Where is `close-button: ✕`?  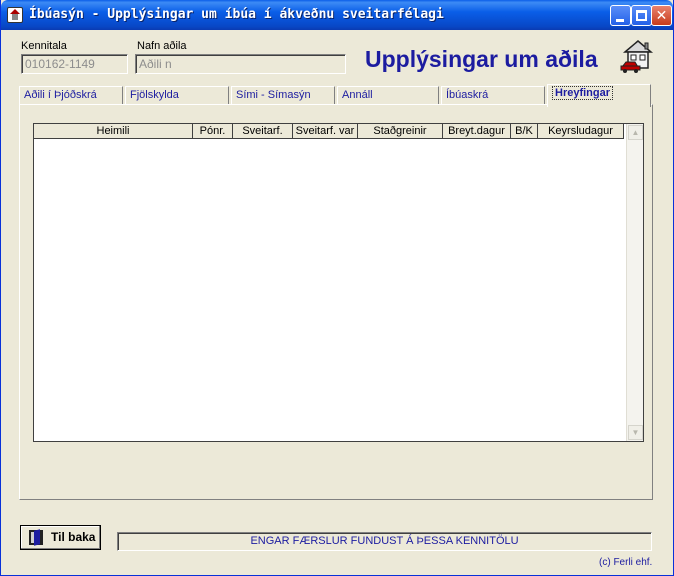 close-button: ✕ is located at coordinates (661, 15).